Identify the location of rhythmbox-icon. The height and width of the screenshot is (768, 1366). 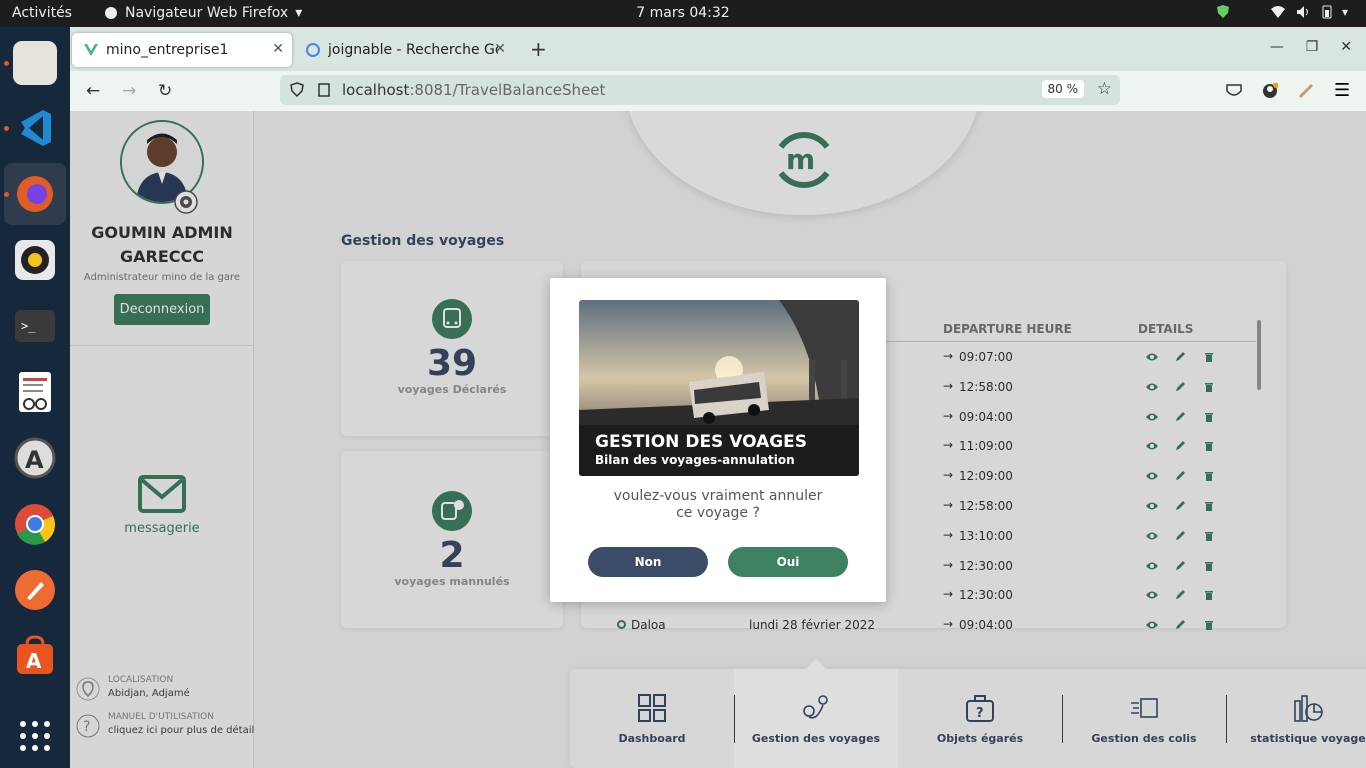
(35, 260).